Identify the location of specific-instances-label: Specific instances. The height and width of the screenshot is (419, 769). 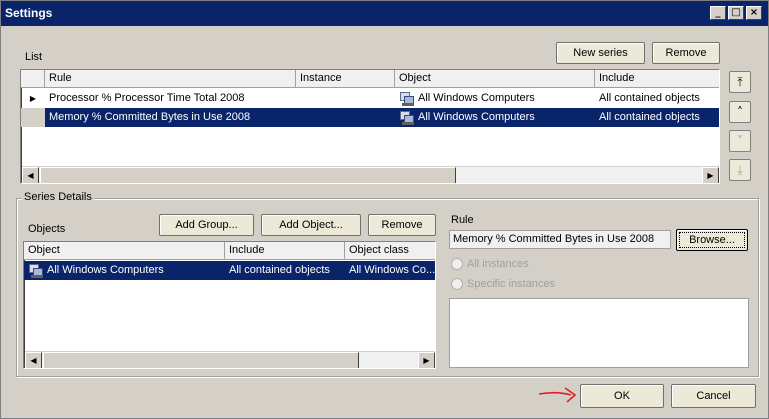
(511, 284).